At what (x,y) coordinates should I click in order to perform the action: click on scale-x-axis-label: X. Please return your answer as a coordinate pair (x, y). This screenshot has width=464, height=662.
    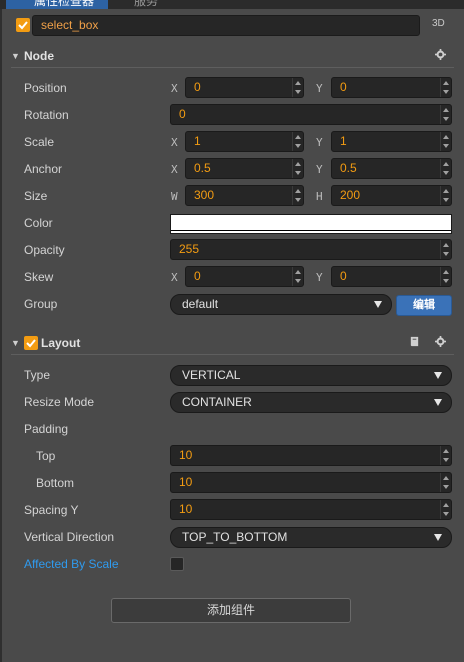
    Looking at the image, I should click on (174, 142).